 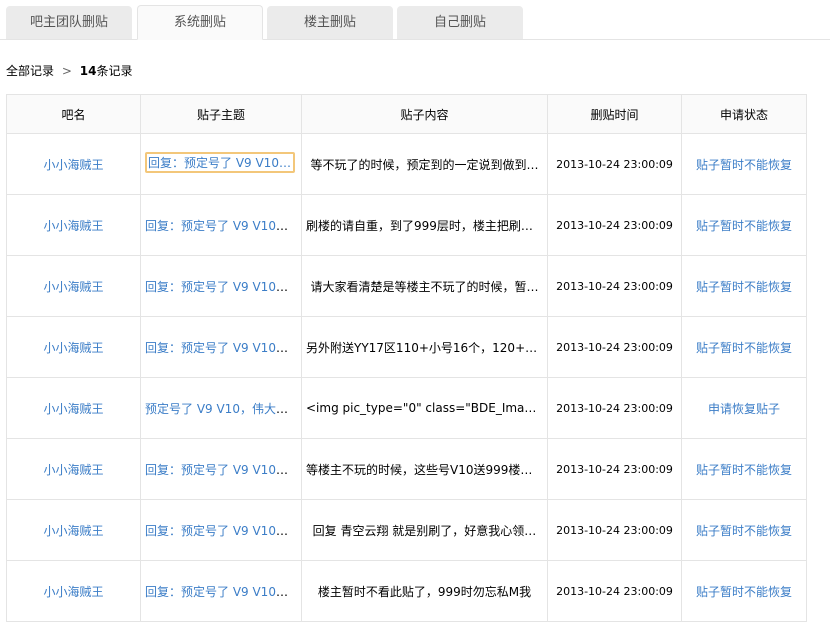 I want to click on record-count-suffix: 条记录, so click(x=114, y=71).